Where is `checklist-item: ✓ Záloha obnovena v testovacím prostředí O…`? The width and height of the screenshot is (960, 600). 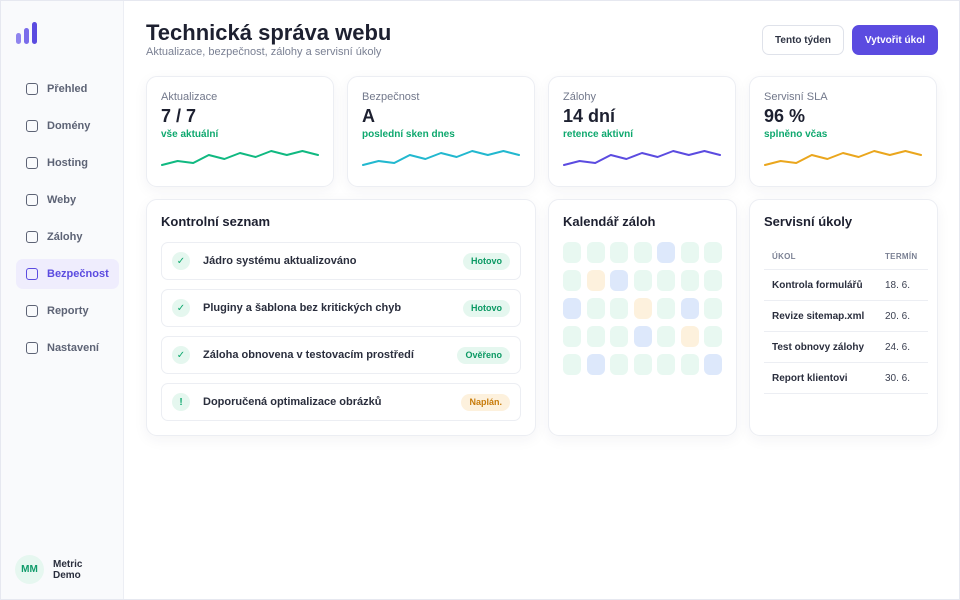
checklist-item: ✓ Záloha obnovena v testovacím prostředí O… is located at coordinates (341, 355).